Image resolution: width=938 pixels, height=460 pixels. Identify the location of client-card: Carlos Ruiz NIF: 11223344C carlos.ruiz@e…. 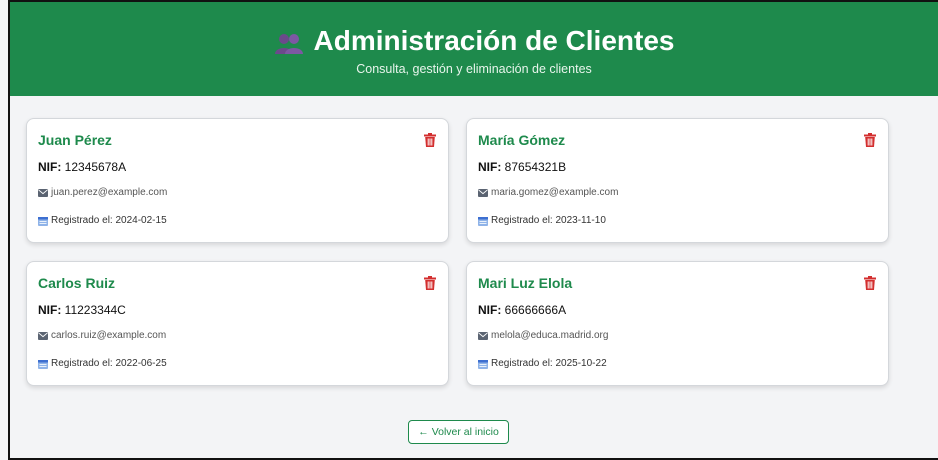
(237, 323).